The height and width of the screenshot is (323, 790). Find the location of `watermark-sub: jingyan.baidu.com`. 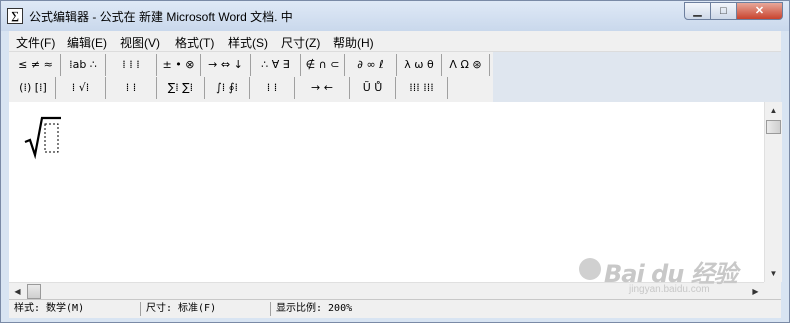

watermark-sub: jingyan.baidu.com is located at coordinates (669, 289).